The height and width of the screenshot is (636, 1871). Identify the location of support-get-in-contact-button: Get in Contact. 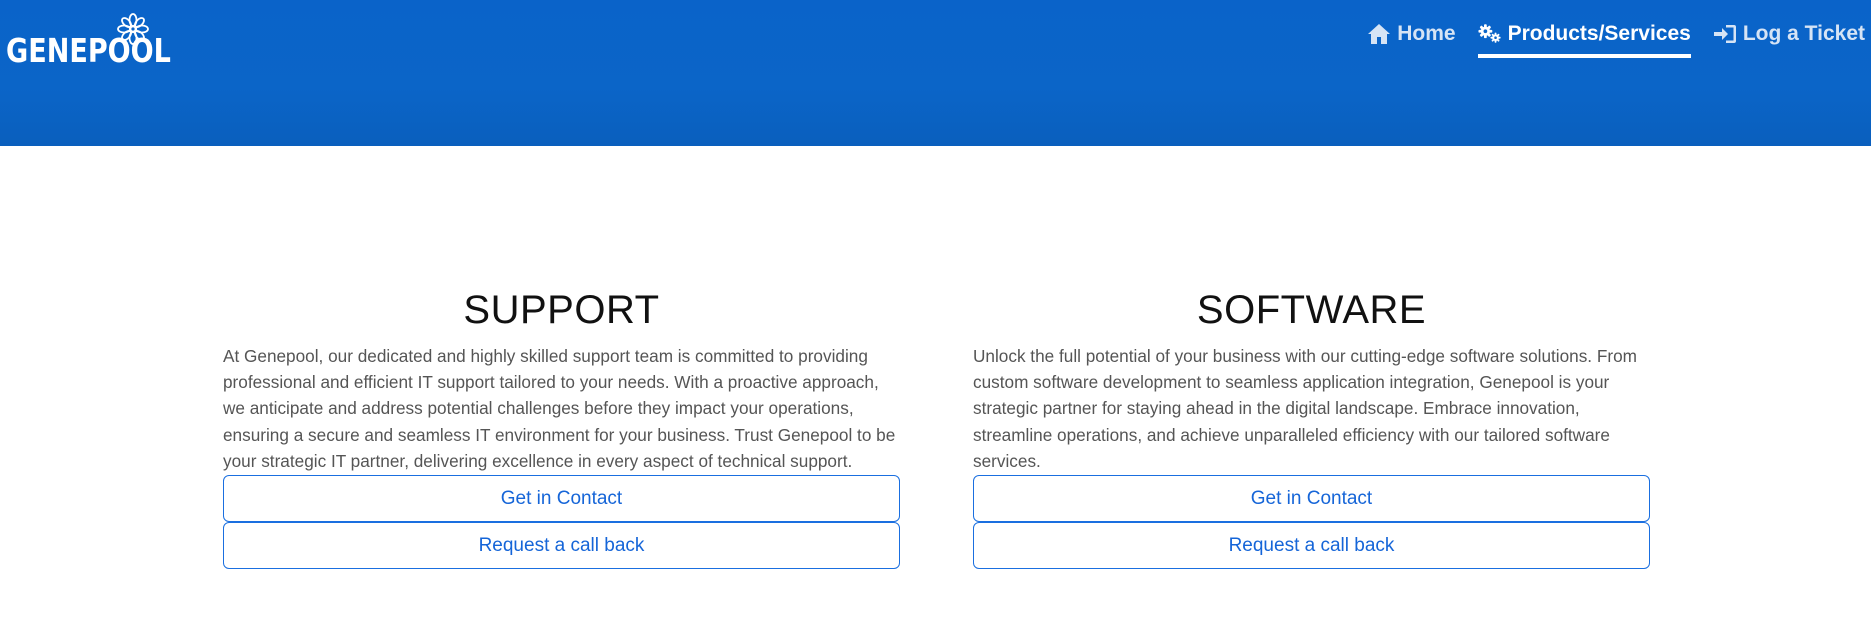
(561, 498).